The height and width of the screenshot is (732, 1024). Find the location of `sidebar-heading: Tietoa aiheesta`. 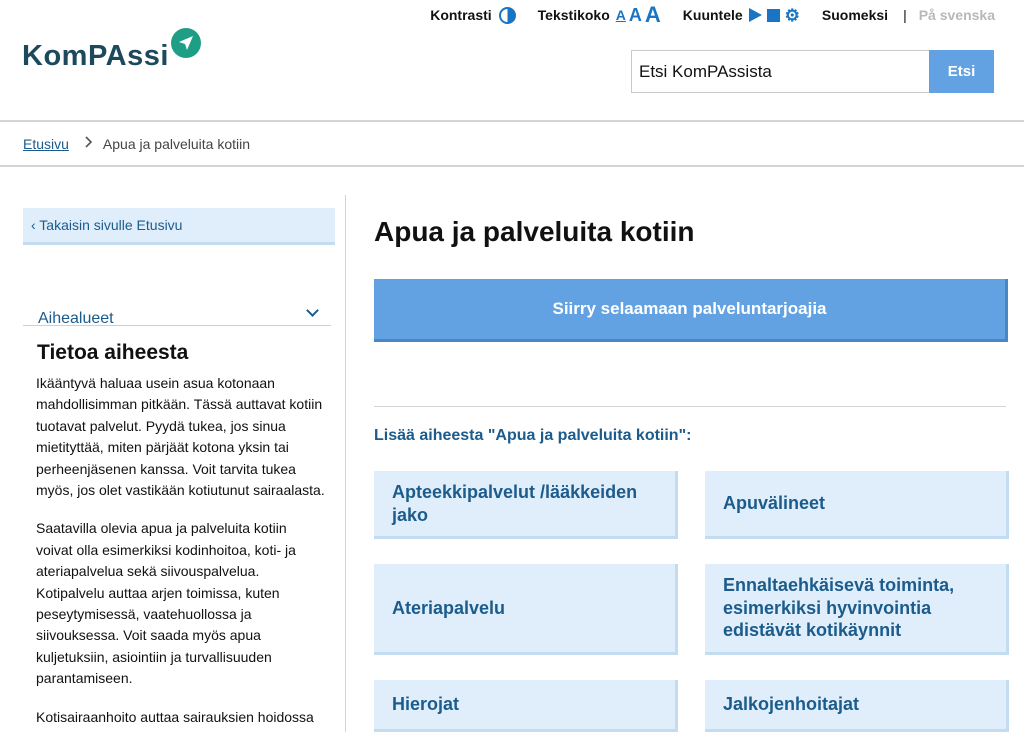

sidebar-heading: Tietoa aiheesta is located at coordinates (113, 352).